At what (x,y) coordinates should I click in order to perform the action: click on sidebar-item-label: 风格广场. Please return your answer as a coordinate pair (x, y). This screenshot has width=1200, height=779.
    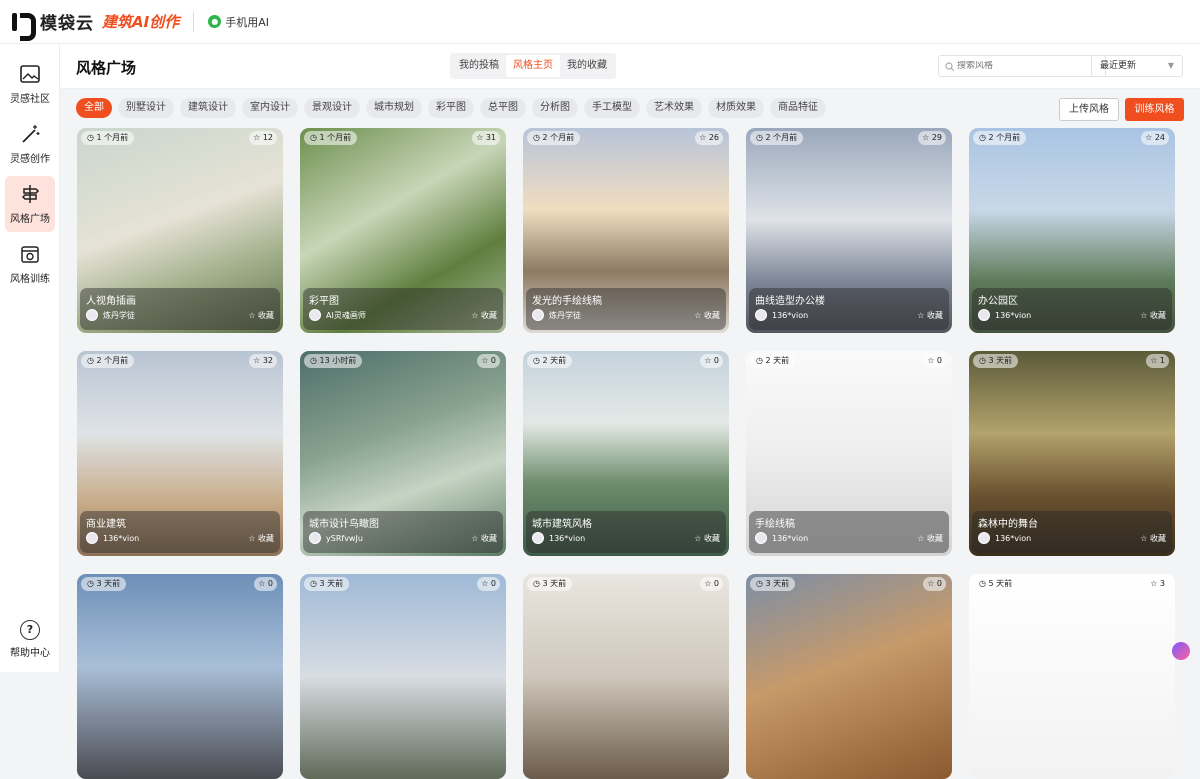
    Looking at the image, I should click on (30, 219).